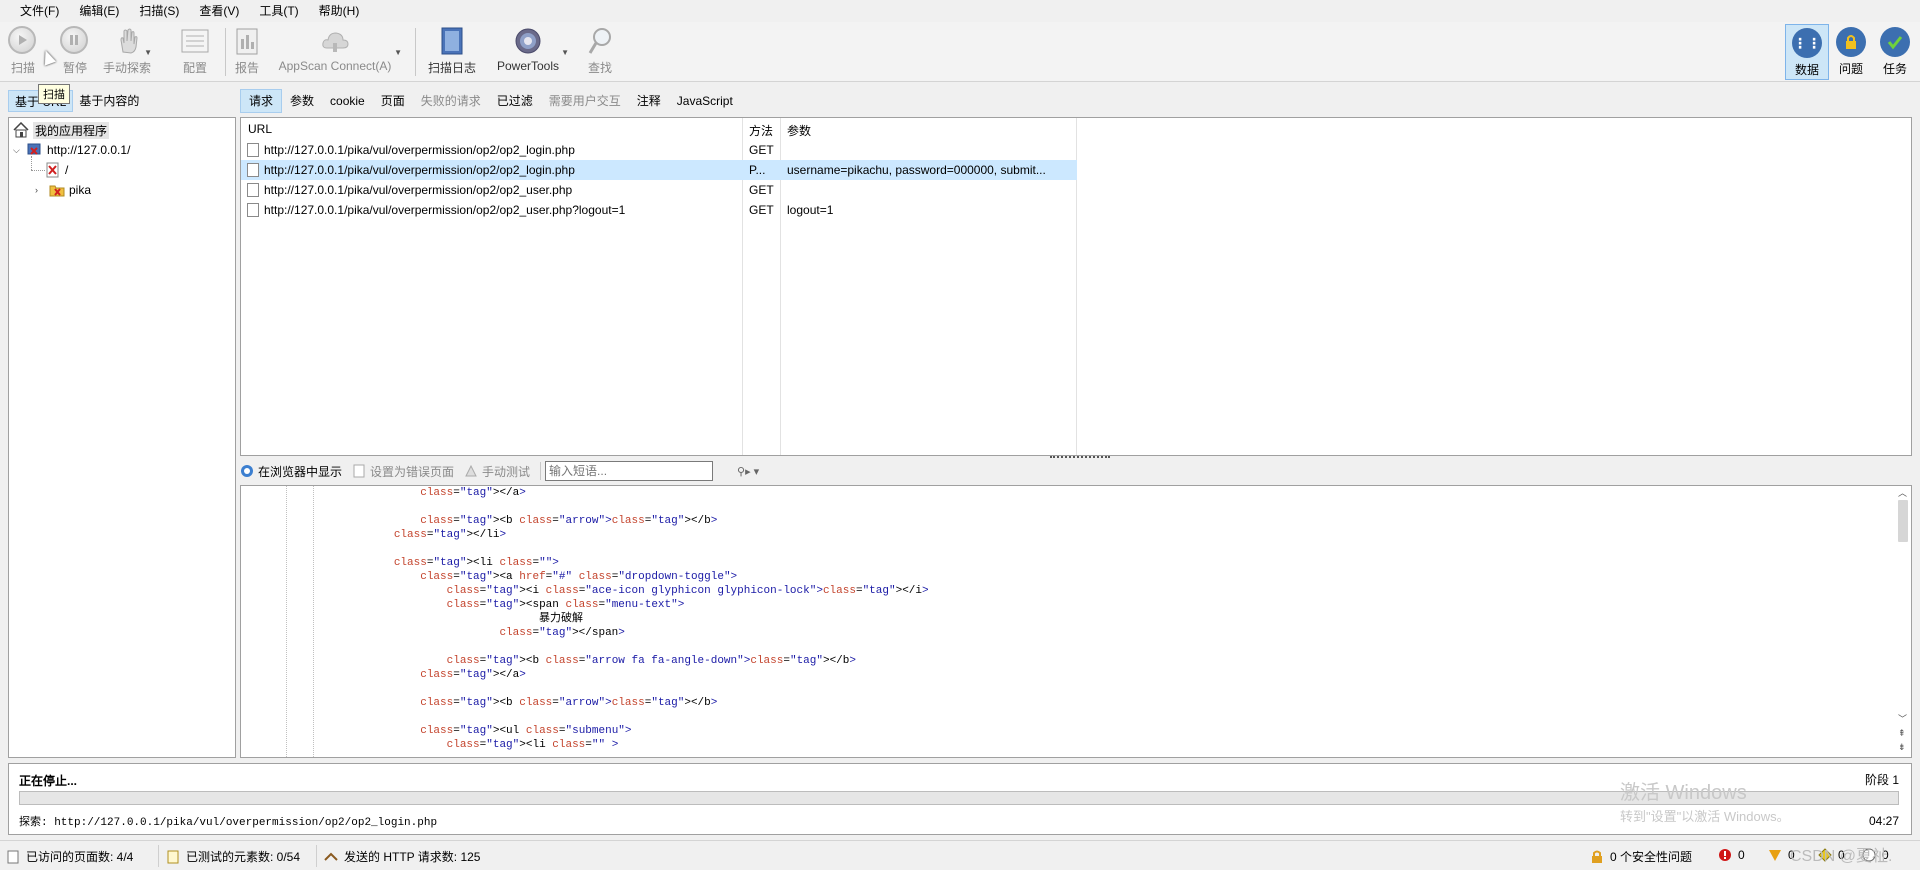  Describe the element at coordinates (253, 209) in the screenshot. I see `page-icon` at that location.